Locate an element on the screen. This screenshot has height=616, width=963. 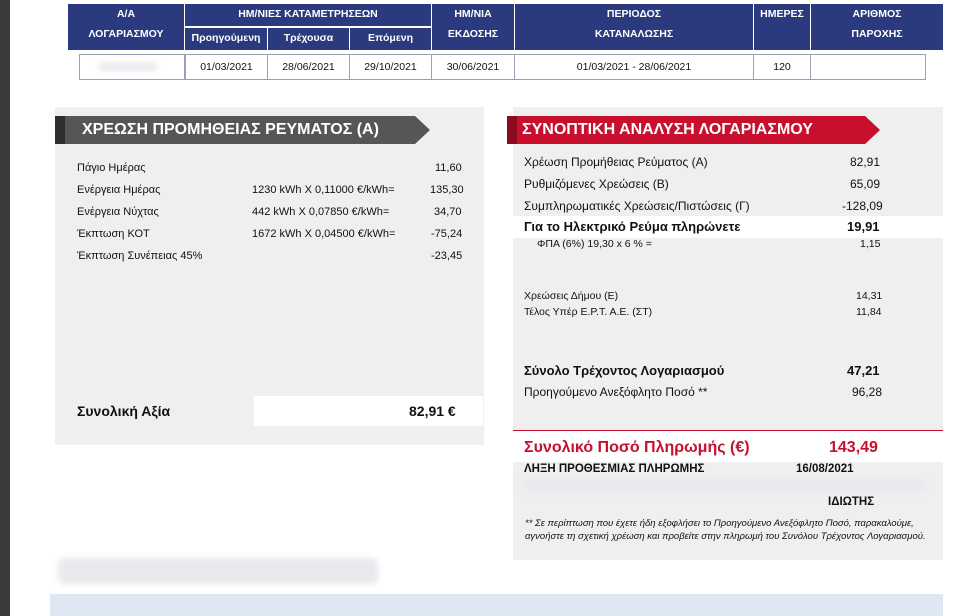
summary-row-value: 65,09 is located at coordinates (865, 184).